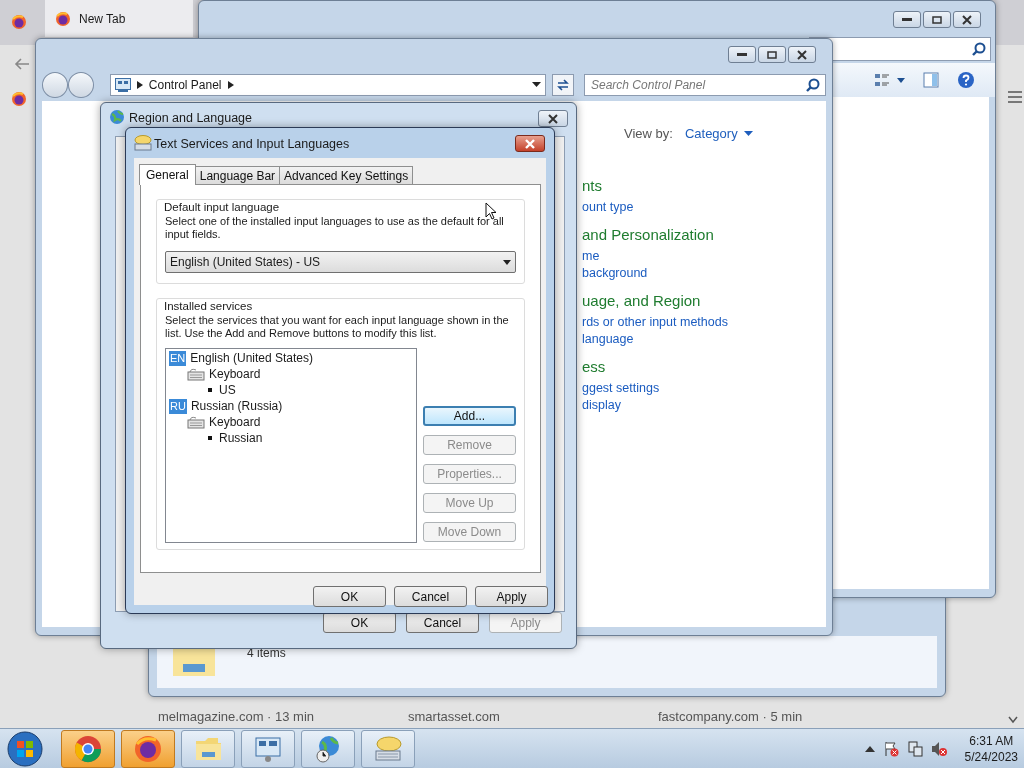  I want to click on category-link: rds or other input methods, so click(655, 322).